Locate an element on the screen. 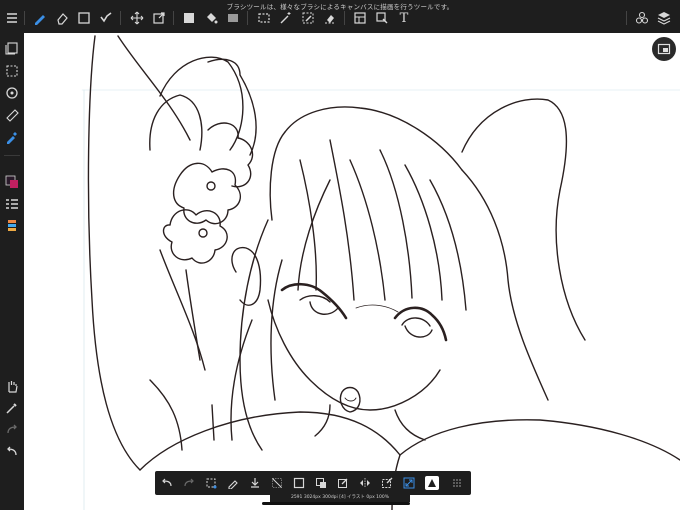 This screenshot has width=680, height=510. brush-icon is located at coordinates (40, 18).